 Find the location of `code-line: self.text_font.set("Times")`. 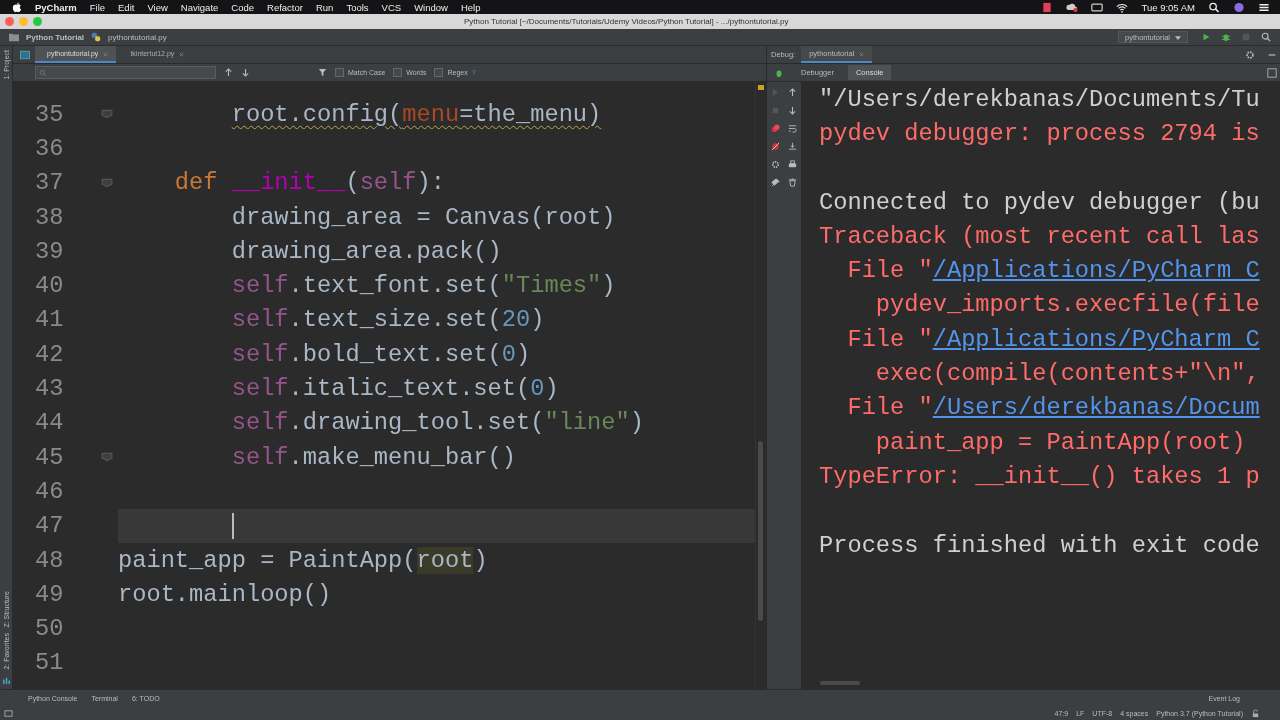

code-line: self.text_font.set("Times") is located at coordinates (423, 286).